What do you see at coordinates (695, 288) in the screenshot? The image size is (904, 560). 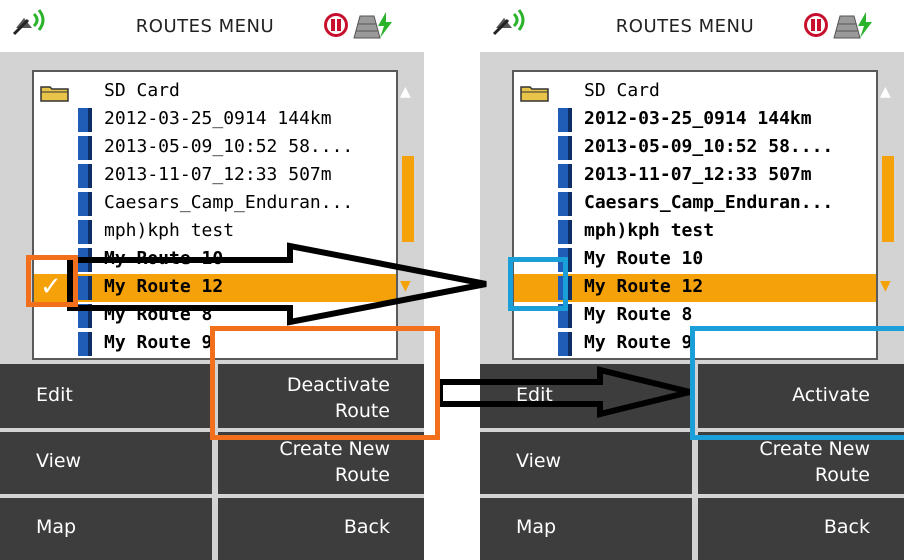 I see `list-item-selected: My Route 12` at bounding box center [695, 288].